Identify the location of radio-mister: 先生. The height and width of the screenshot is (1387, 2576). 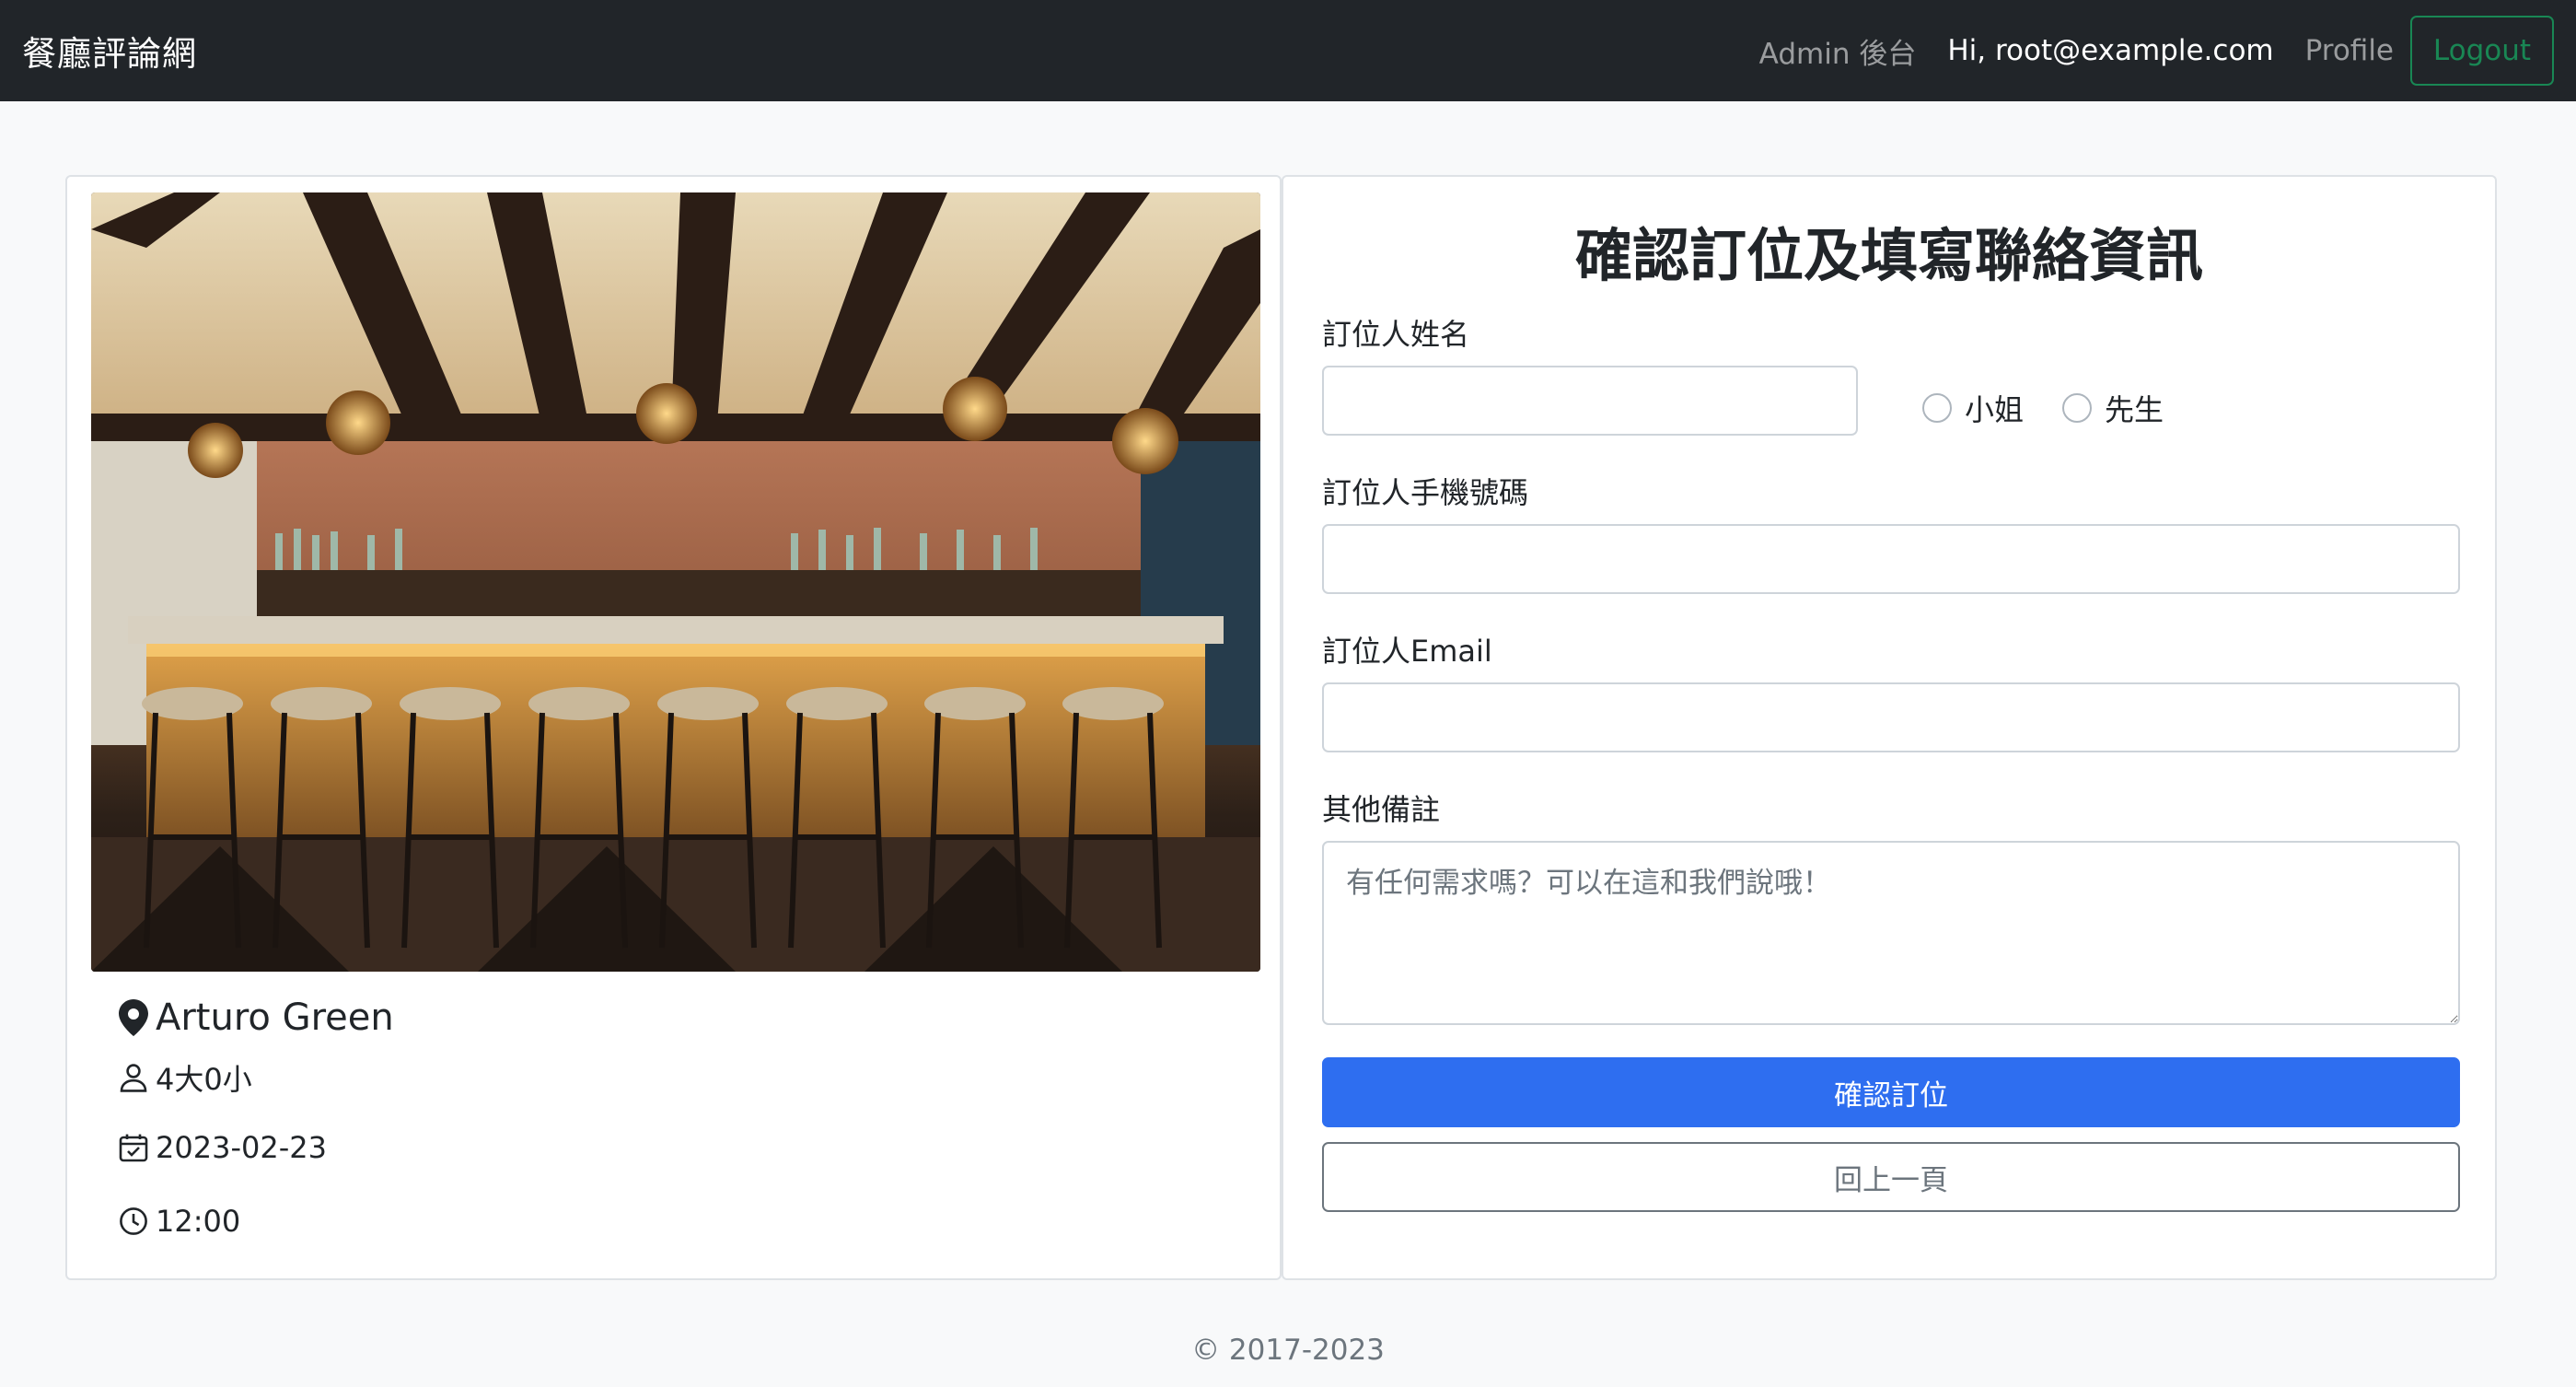
(2113, 408).